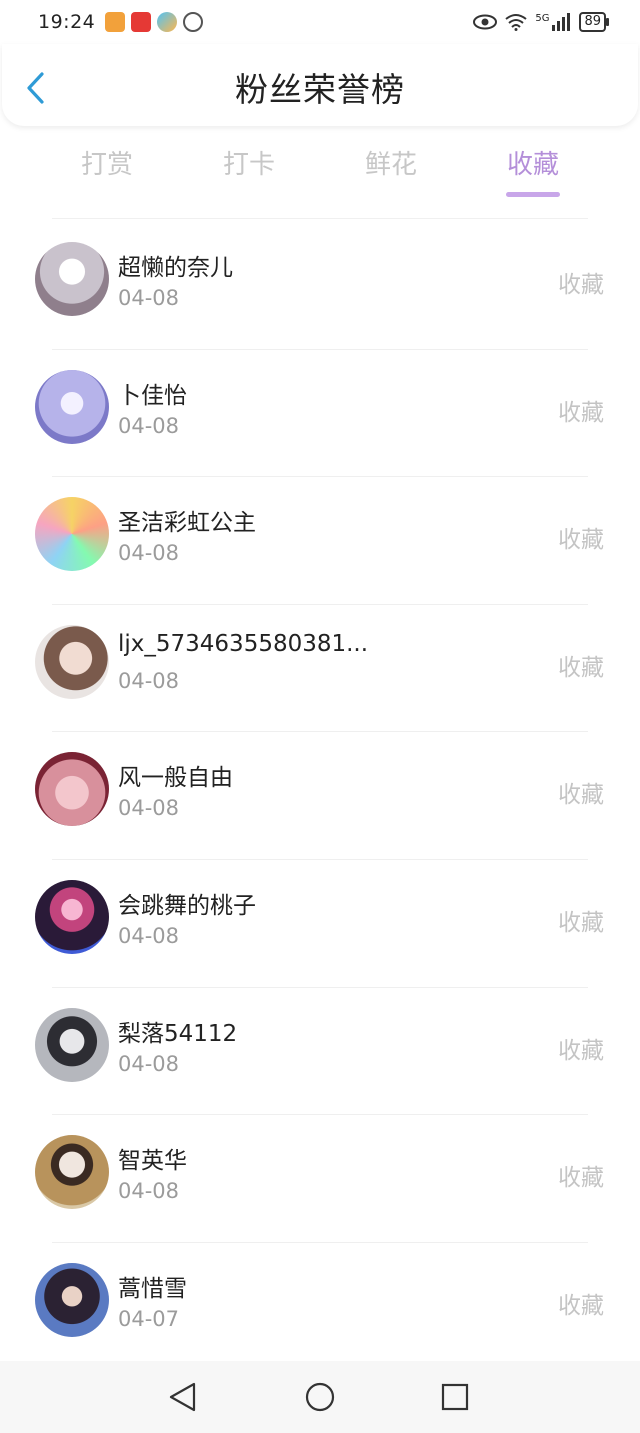 The height and width of the screenshot is (1433, 640). I want to click on tab-favorites: 收藏, so click(533, 162).